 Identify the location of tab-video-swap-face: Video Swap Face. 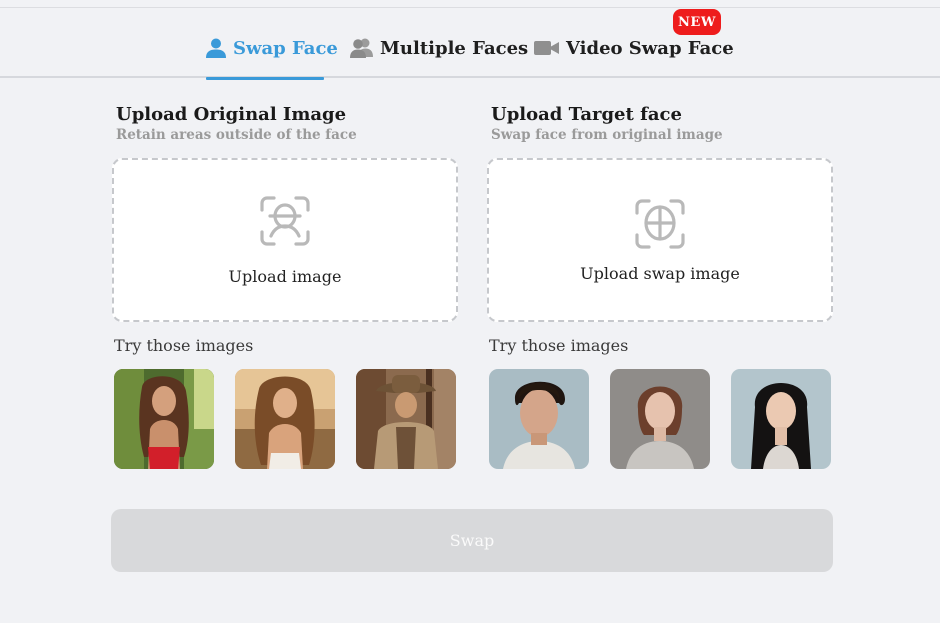
(633, 48).